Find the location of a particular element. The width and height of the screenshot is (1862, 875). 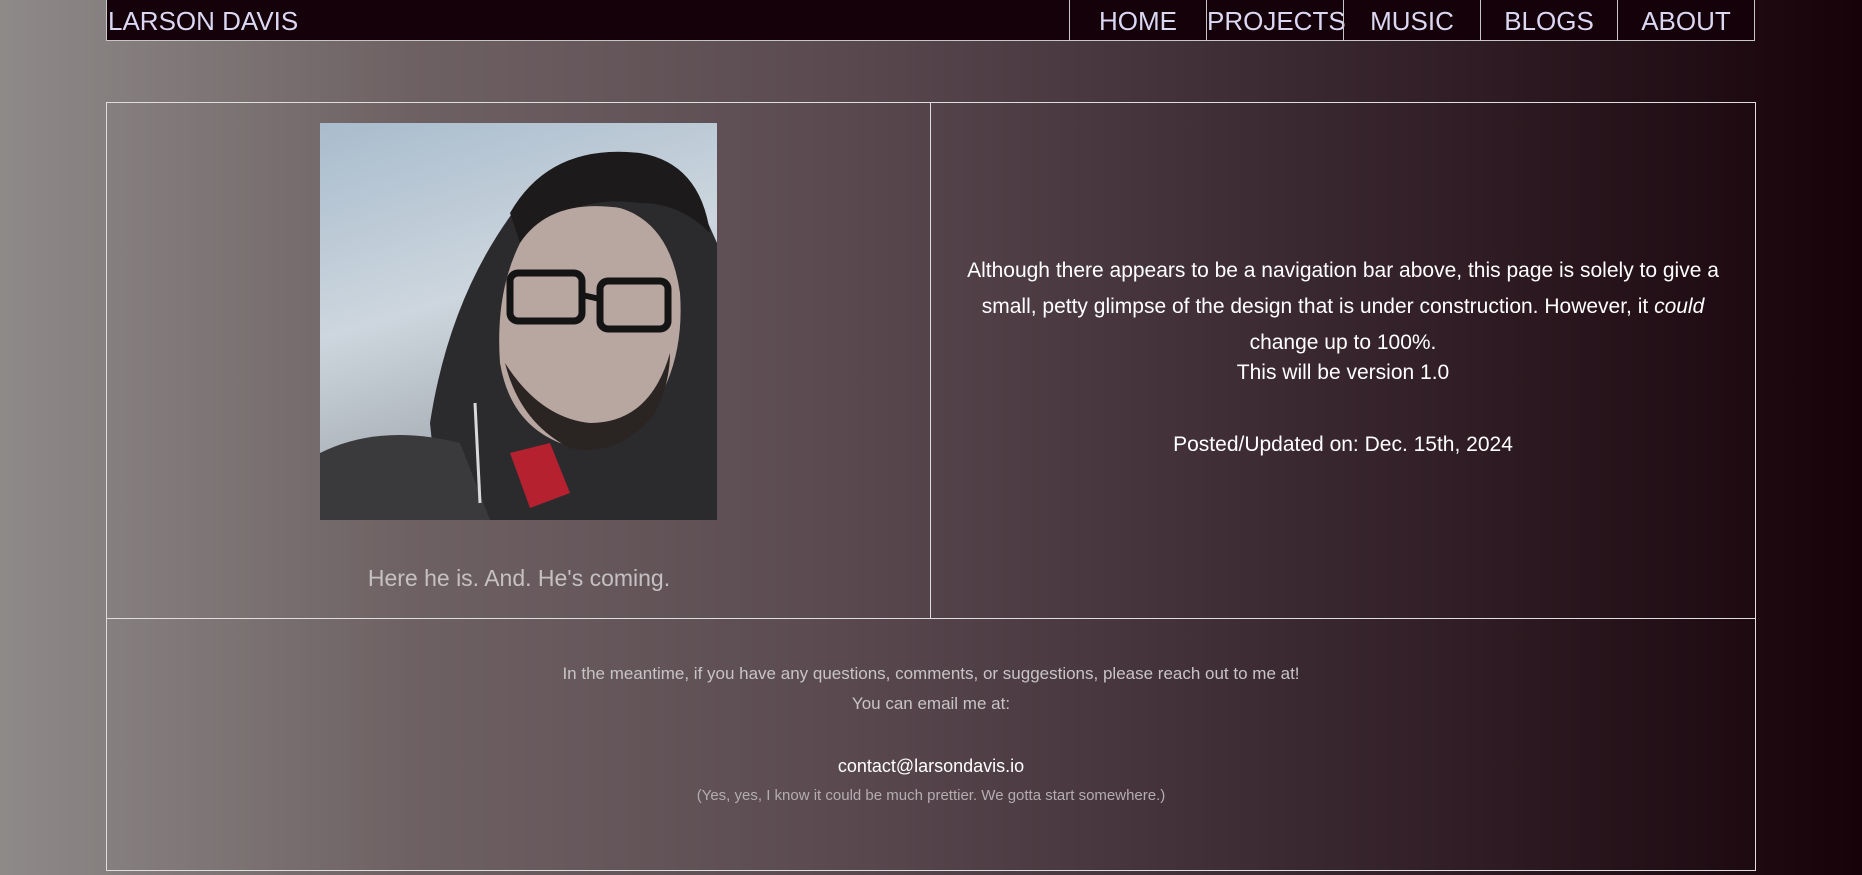

nav-item-home: HOME is located at coordinates (1137, 20).